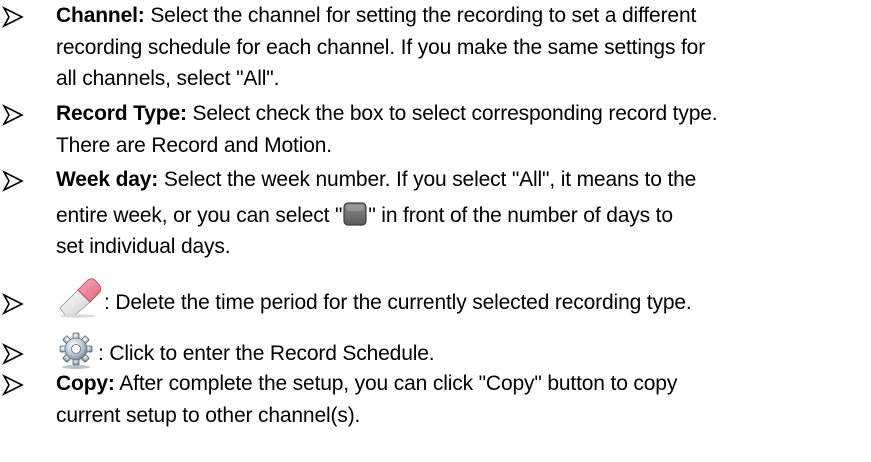 The height and width of the screenshot is (462, 871). What do you see at coordinates (355, 213) in the screenshot?
I see `checkbox-icon` at bounding box center [355, 213].